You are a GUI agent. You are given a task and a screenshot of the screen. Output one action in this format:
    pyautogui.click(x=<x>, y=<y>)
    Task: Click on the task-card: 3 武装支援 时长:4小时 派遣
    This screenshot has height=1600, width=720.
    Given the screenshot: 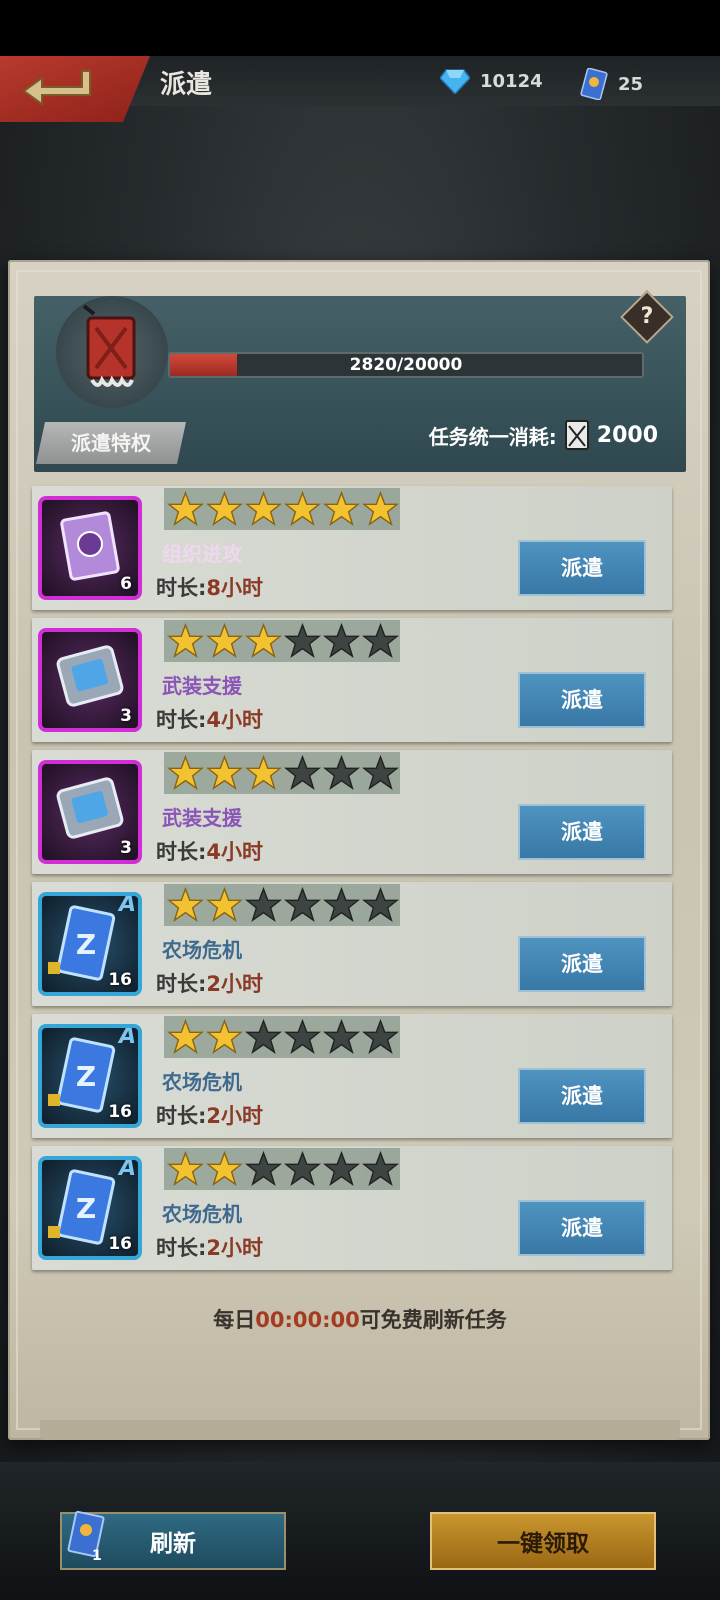 What is the action you would take?
    pyautogui.click(x=352, y=680)
    